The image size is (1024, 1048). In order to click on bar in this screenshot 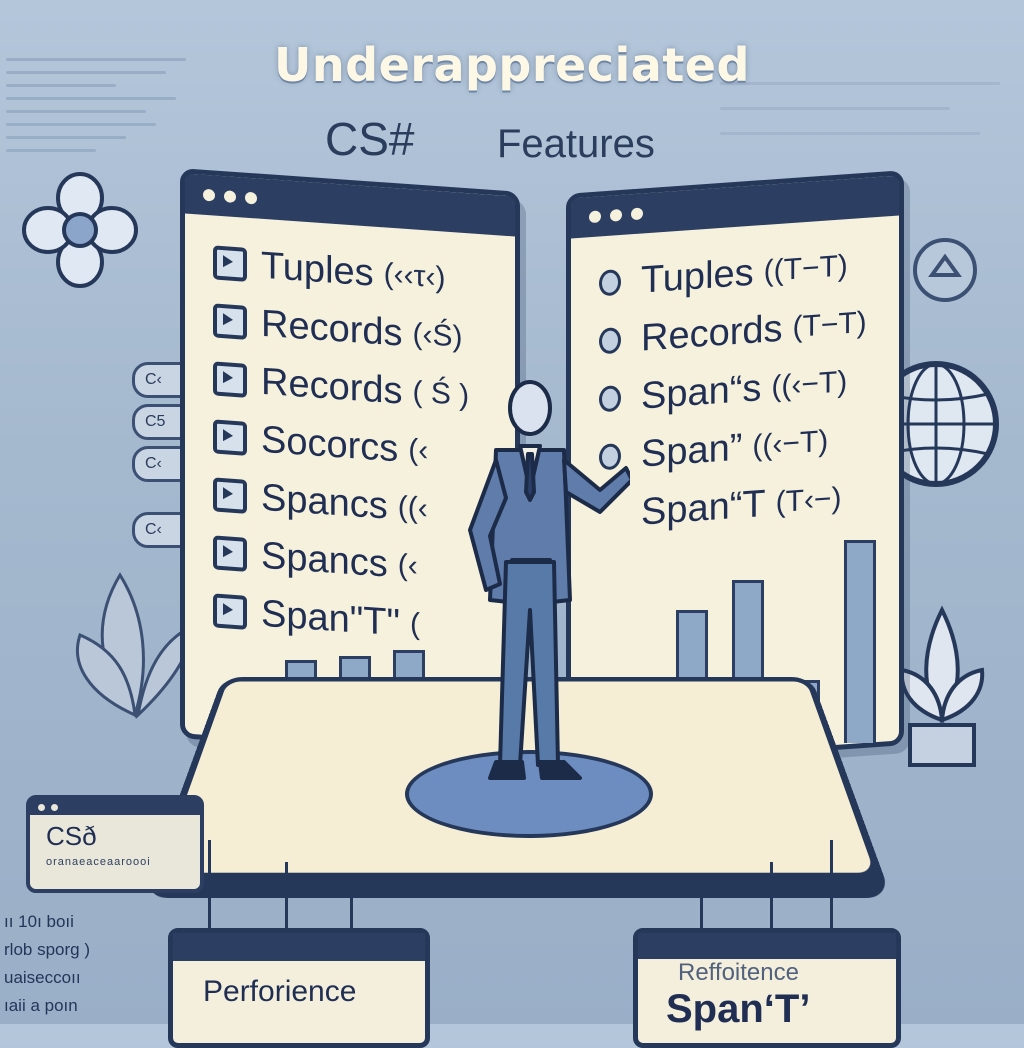, I will do `click(860, 641)`.